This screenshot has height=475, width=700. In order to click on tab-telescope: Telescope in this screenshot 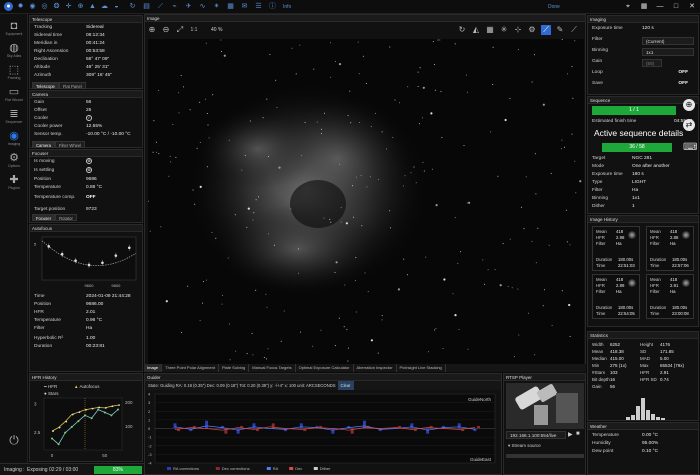, I will do `click(45, 85)`.